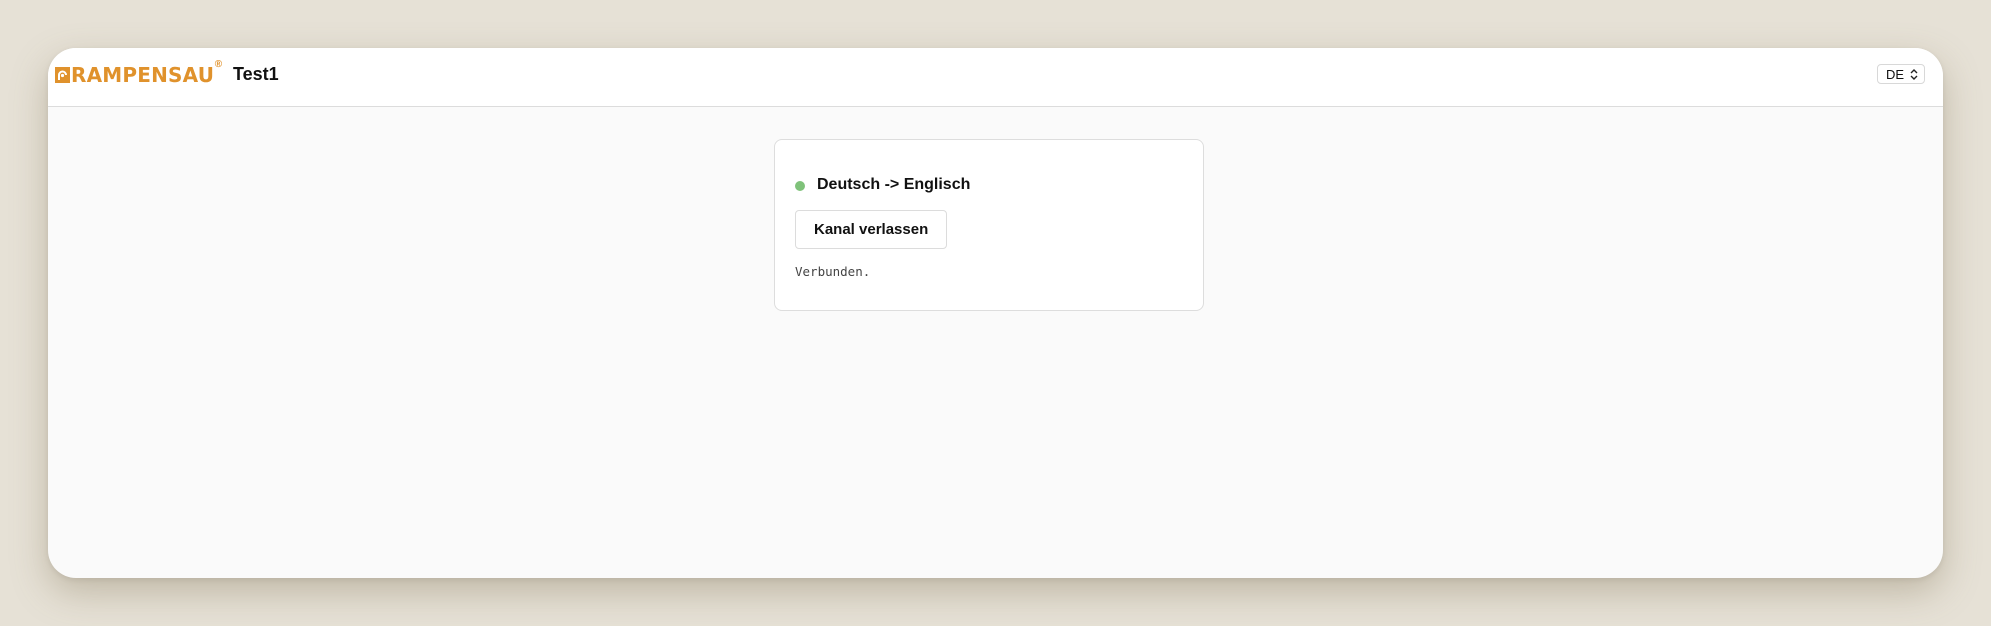  Describe the element at coordinates (1895, 74) in the screenshot. I see `language-select-value: DE` at that location.